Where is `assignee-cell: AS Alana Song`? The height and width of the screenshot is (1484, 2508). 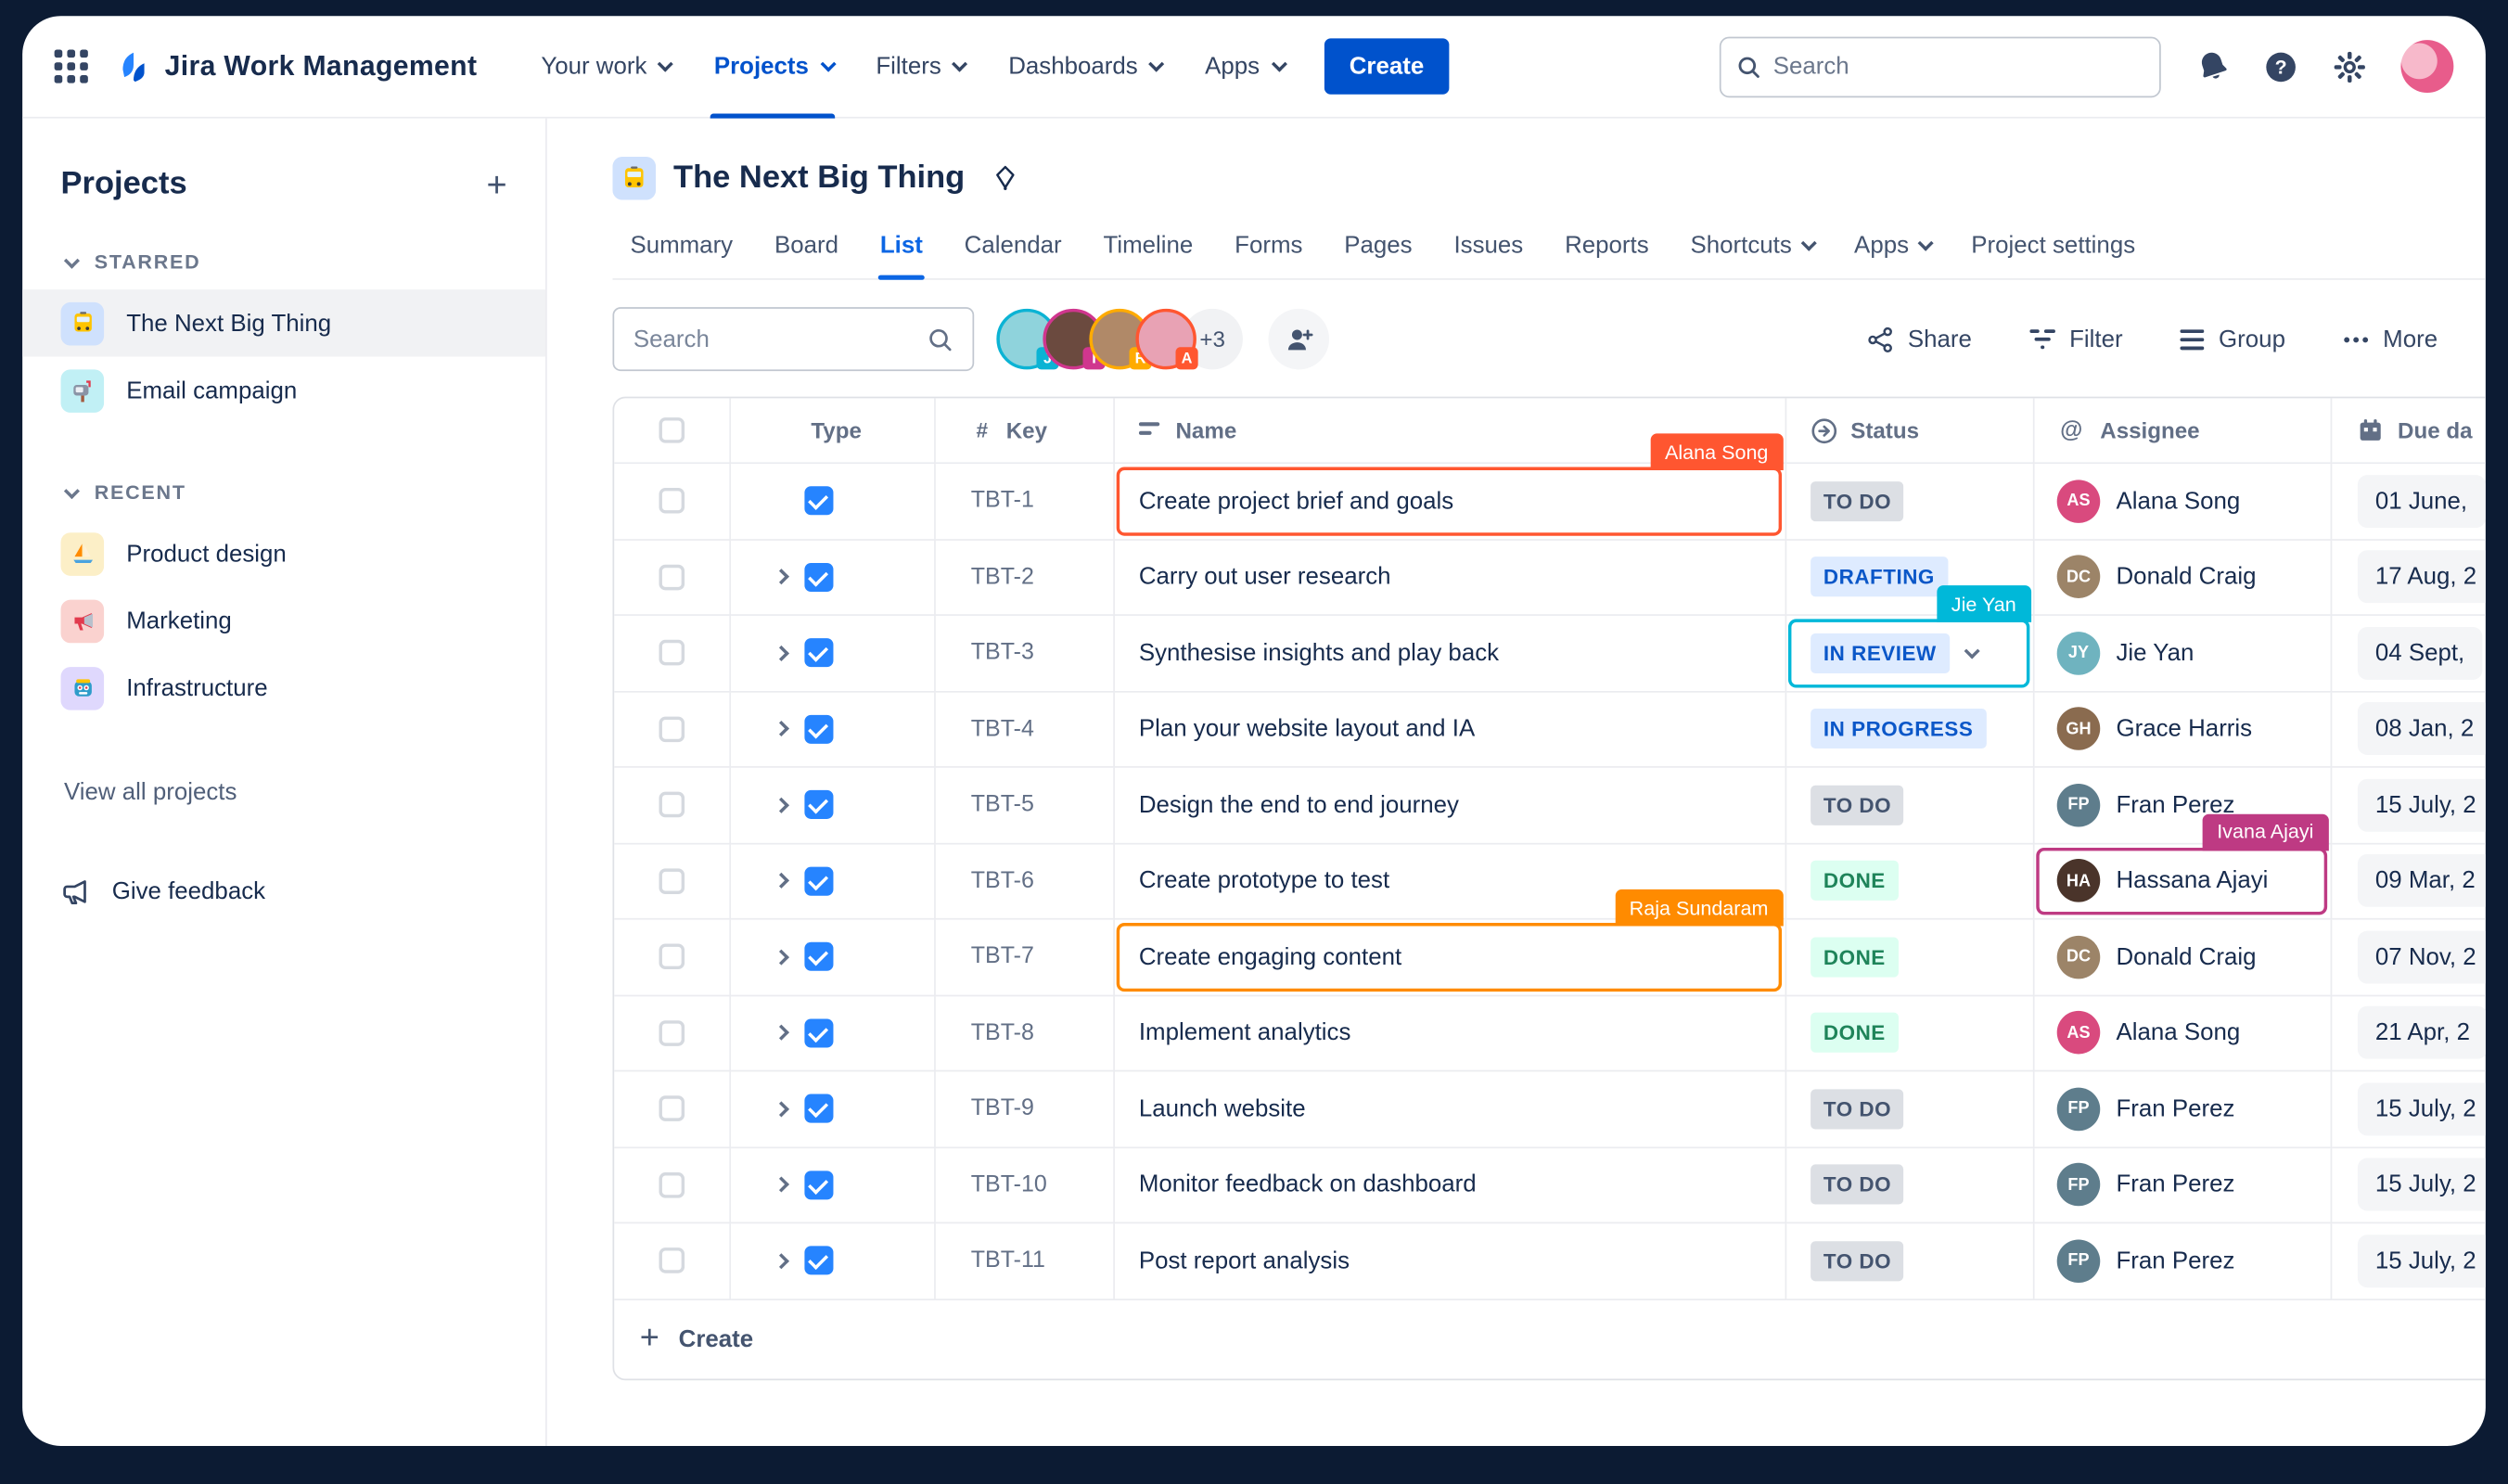
assignee-cell: AS Alana Song is located at coordinates (2183, 1033).